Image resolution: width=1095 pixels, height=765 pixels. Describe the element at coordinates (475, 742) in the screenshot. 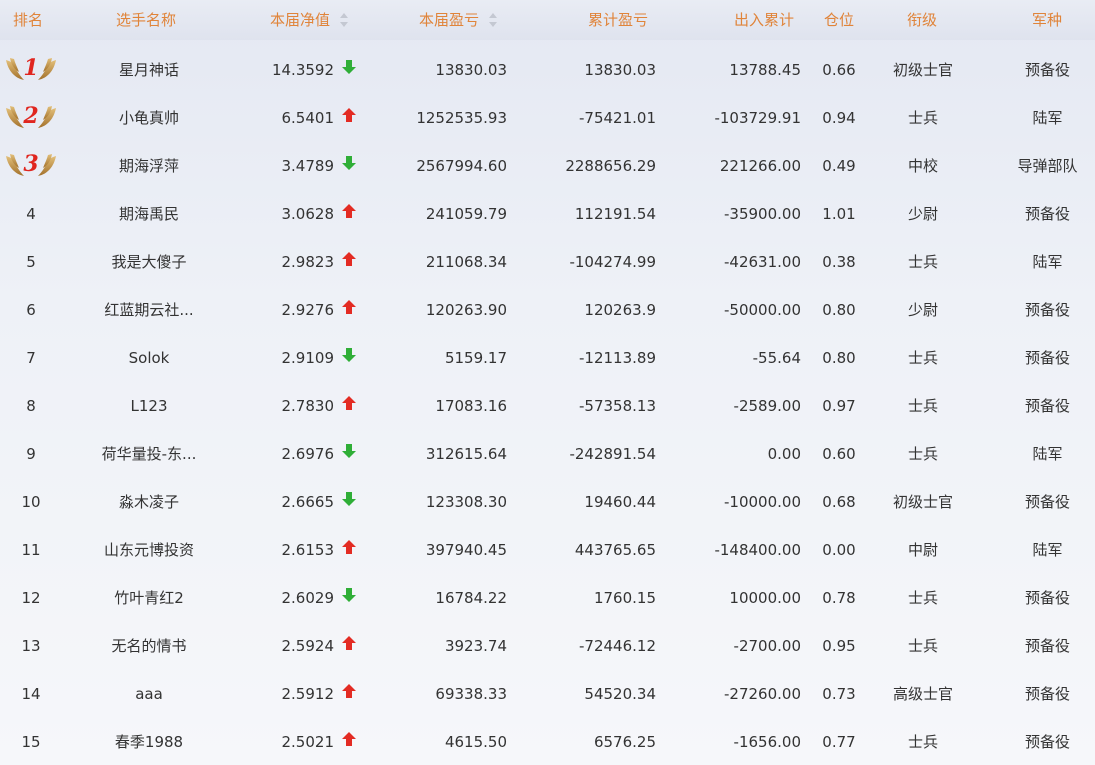

I see `pnl-value: 4615.50` at that location.